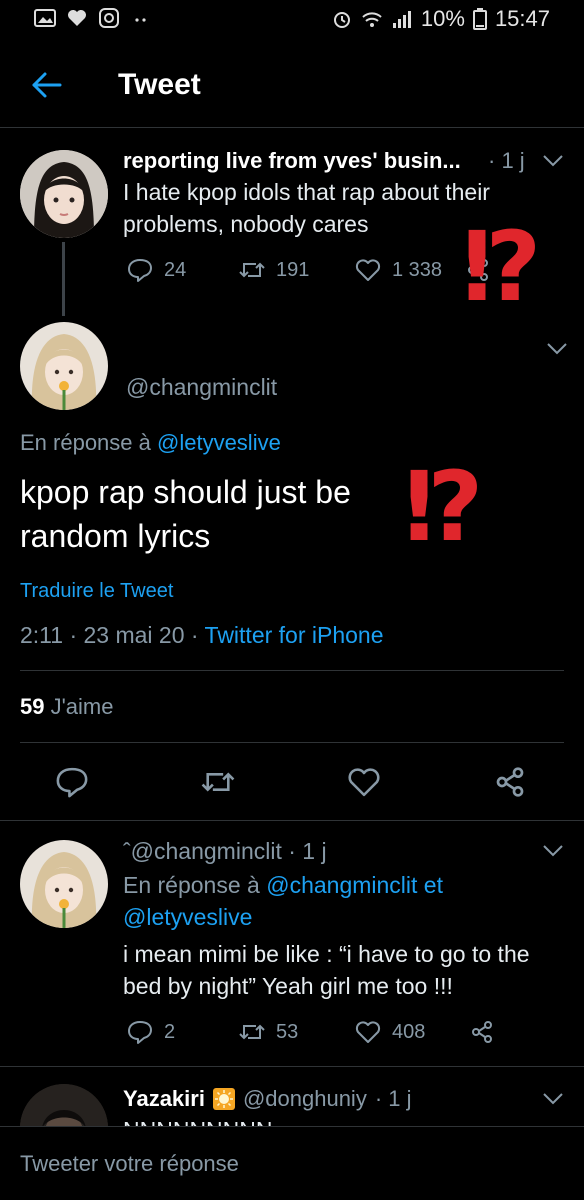 Image resolution: width=584 pixels, height=1200 pixels. I want to click on parent-tweet-text-line1: I hate kpop idols that rap about their, so click(306, 192).